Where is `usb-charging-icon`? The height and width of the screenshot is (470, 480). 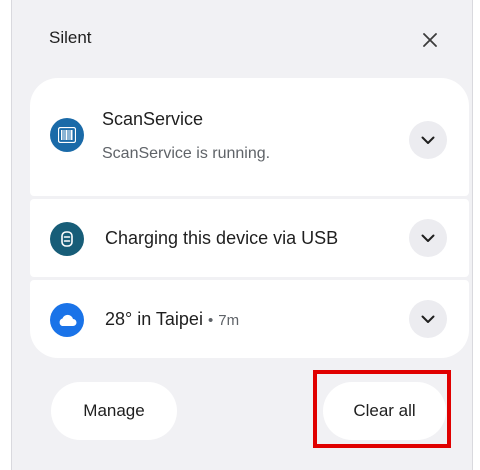
usb-charging-icon is located at coordinates (67, 239).